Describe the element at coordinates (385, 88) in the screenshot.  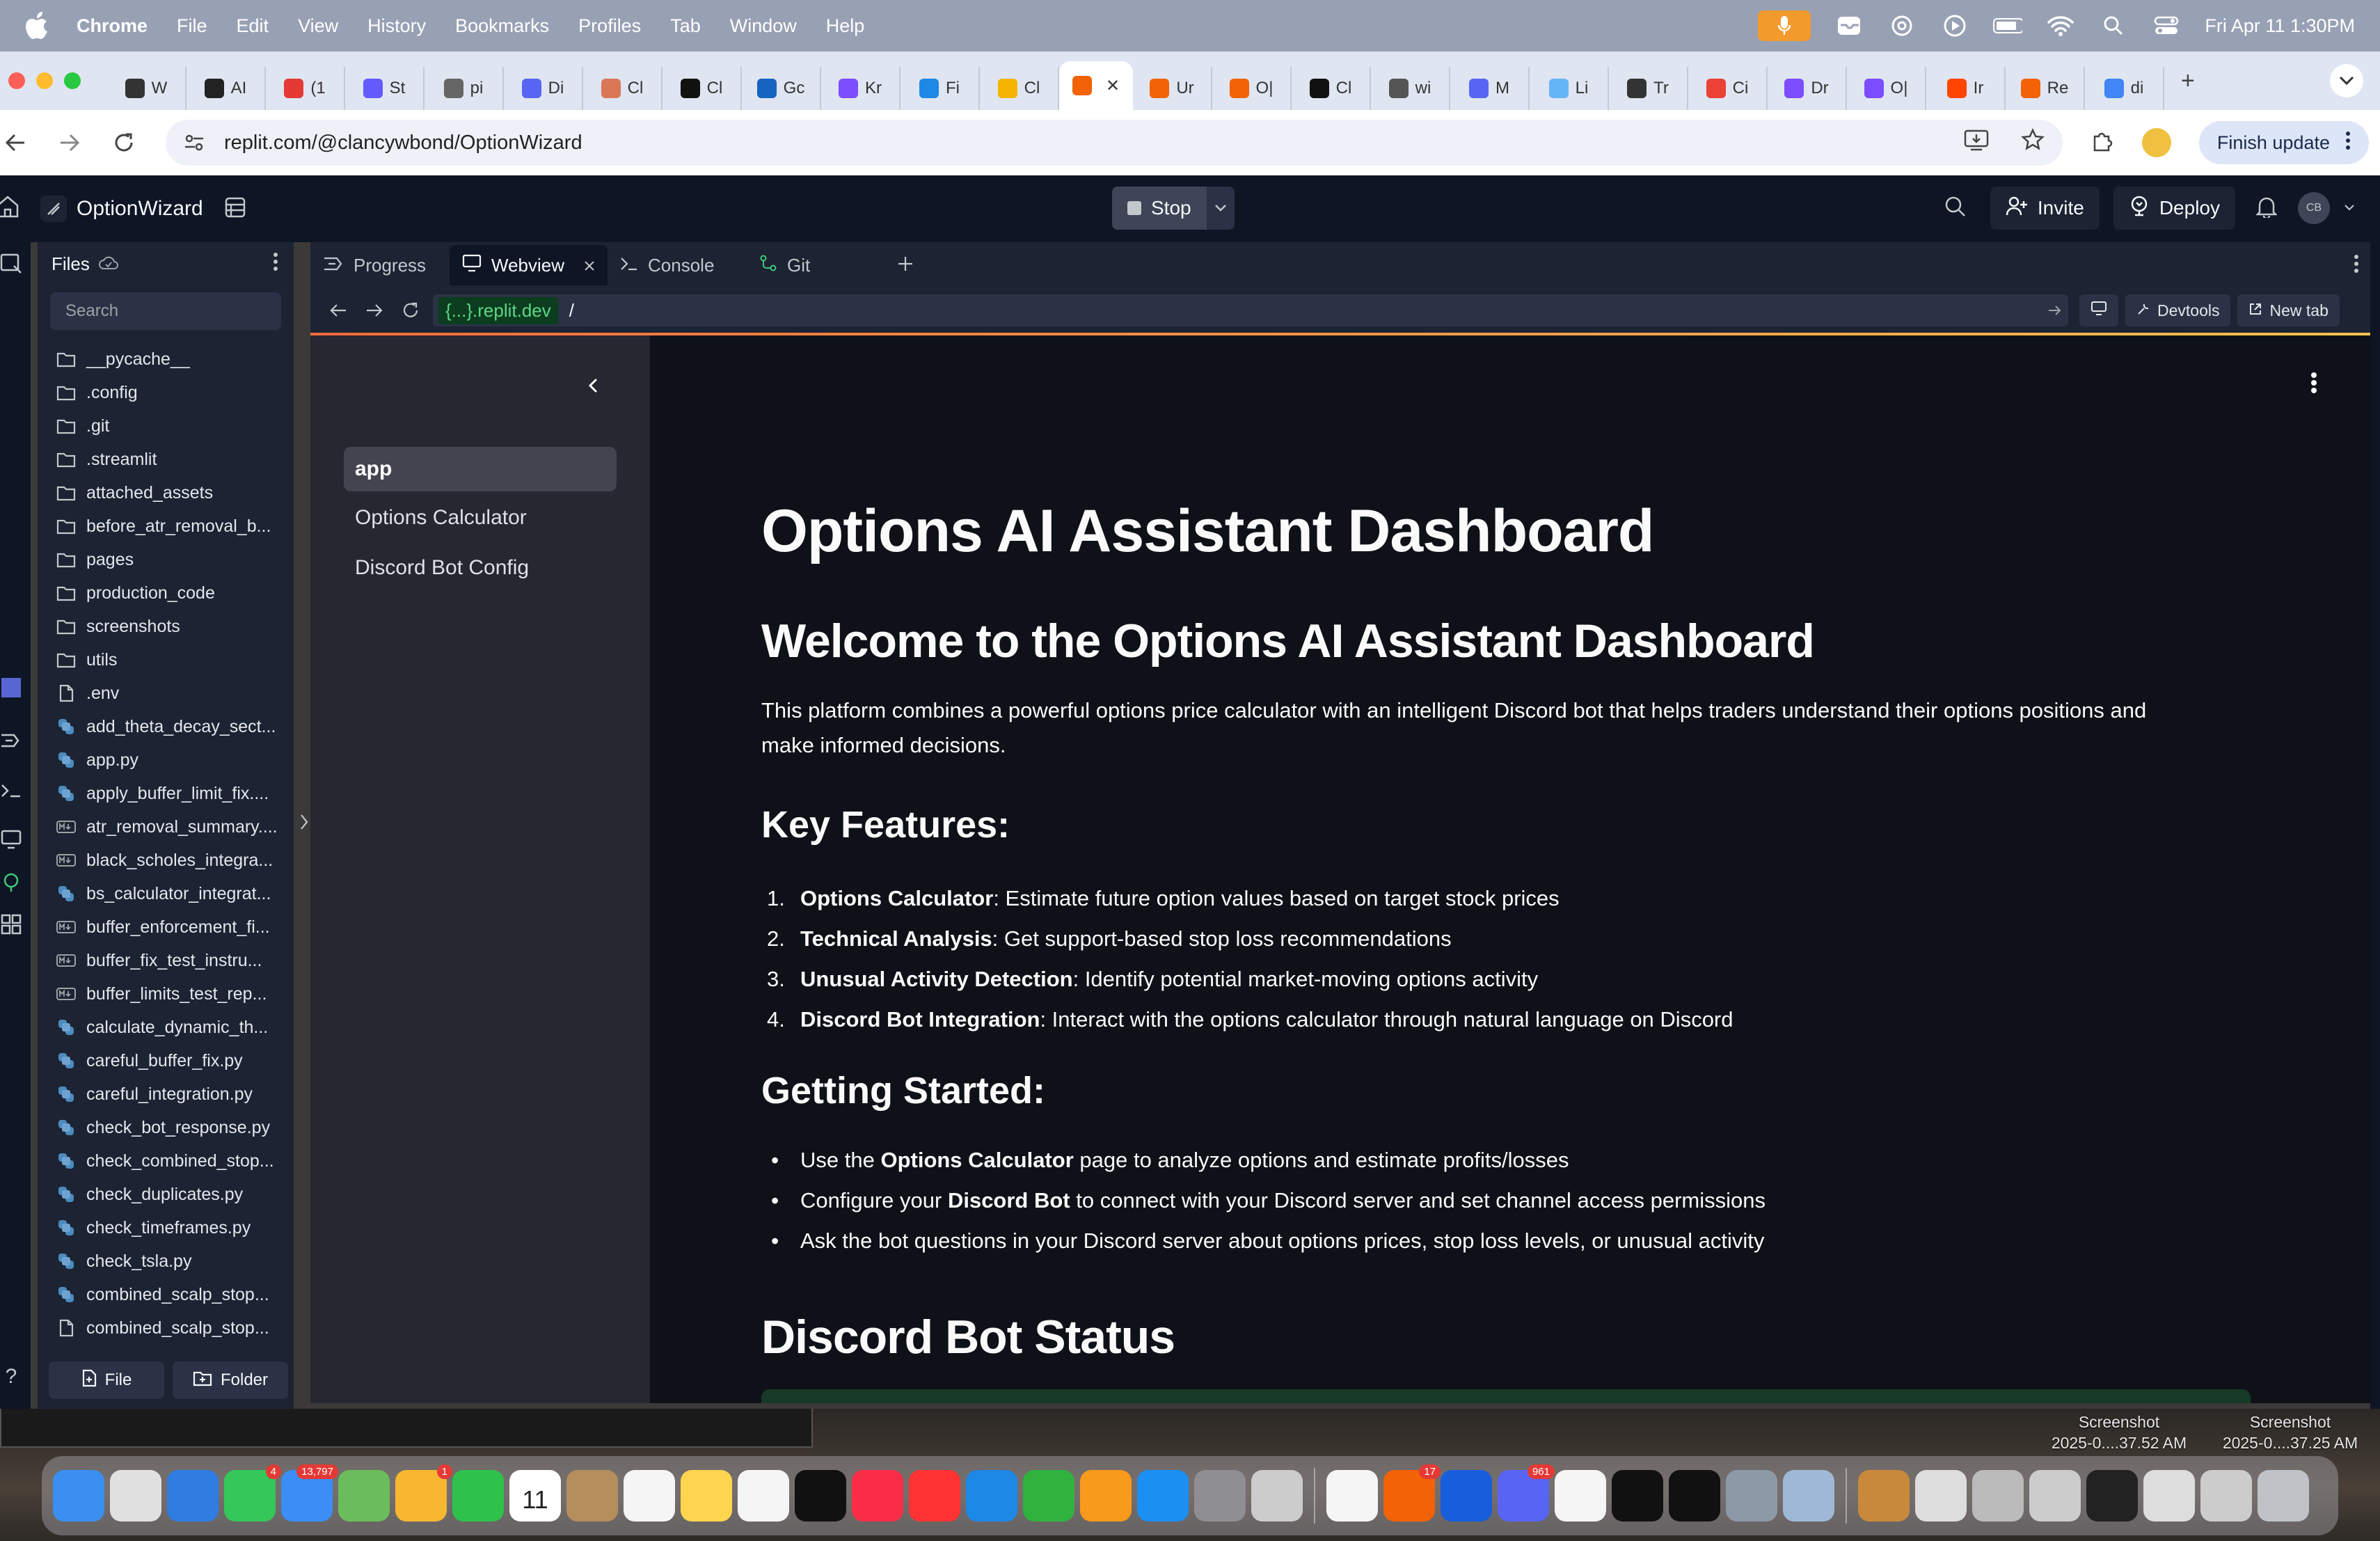
I see `browser-tab: St` at that location.